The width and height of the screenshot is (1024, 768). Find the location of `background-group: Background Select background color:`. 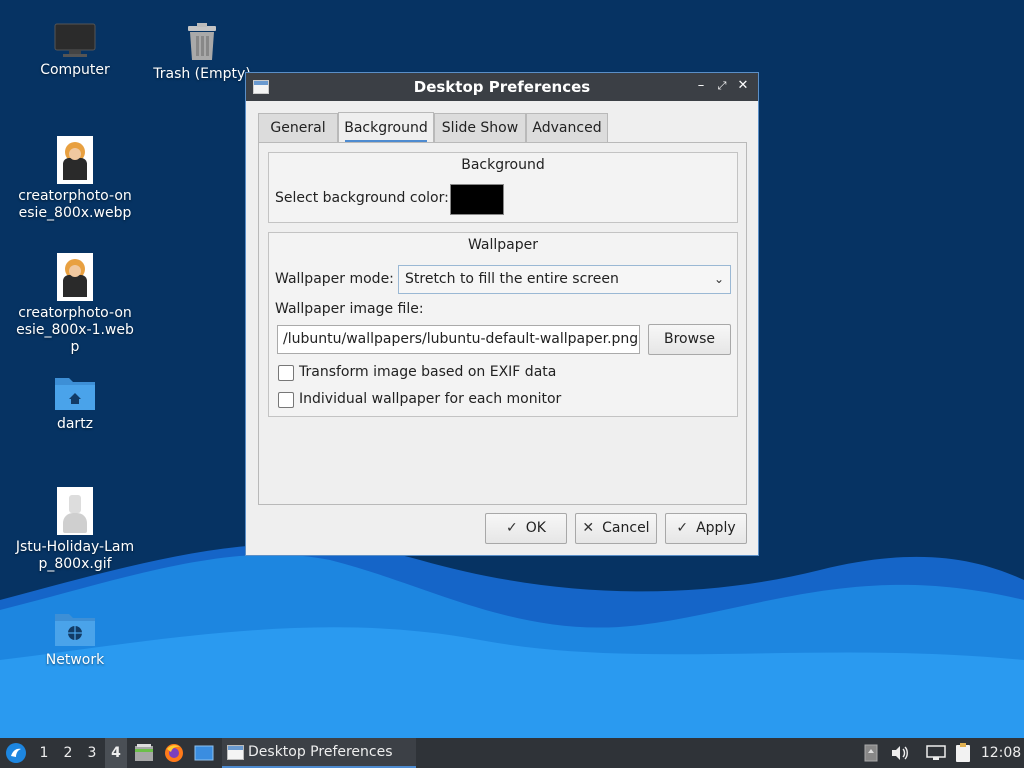

background-group: Background Select background color: is located at coordinates (503, 187).